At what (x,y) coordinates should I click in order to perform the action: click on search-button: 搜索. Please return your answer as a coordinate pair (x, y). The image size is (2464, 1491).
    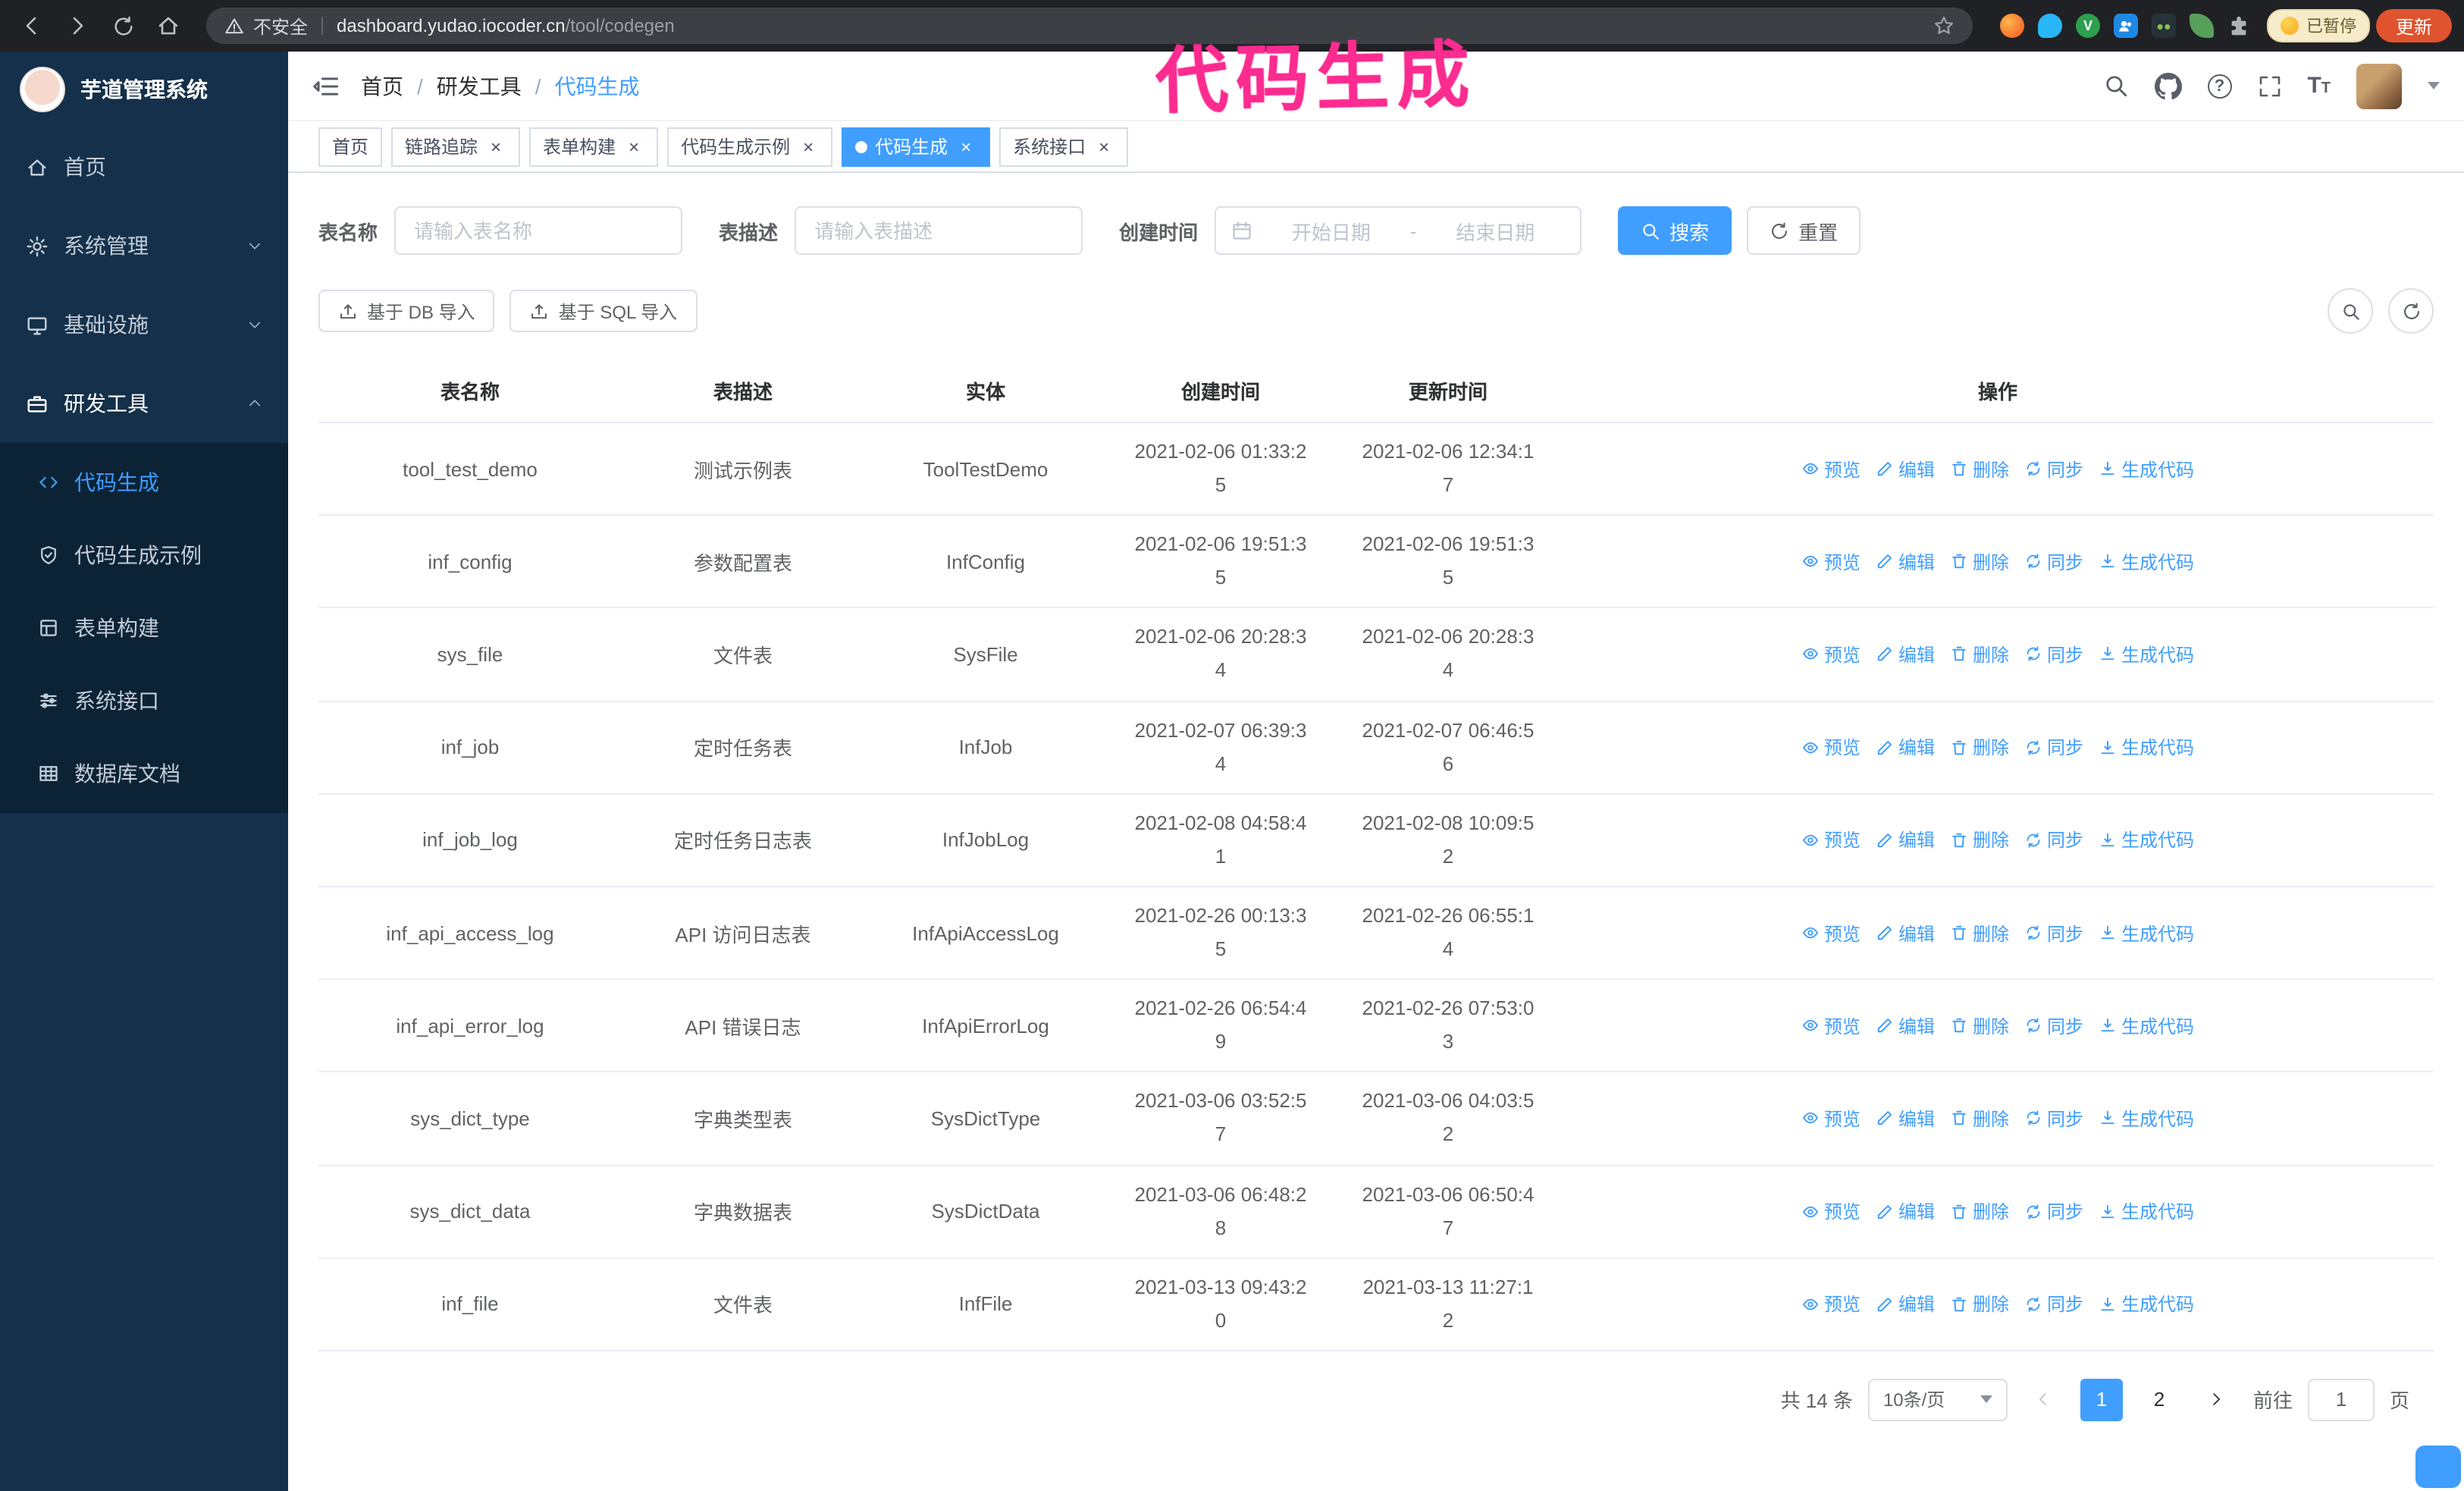
    Looking at the image, I should click on (1675, 230).